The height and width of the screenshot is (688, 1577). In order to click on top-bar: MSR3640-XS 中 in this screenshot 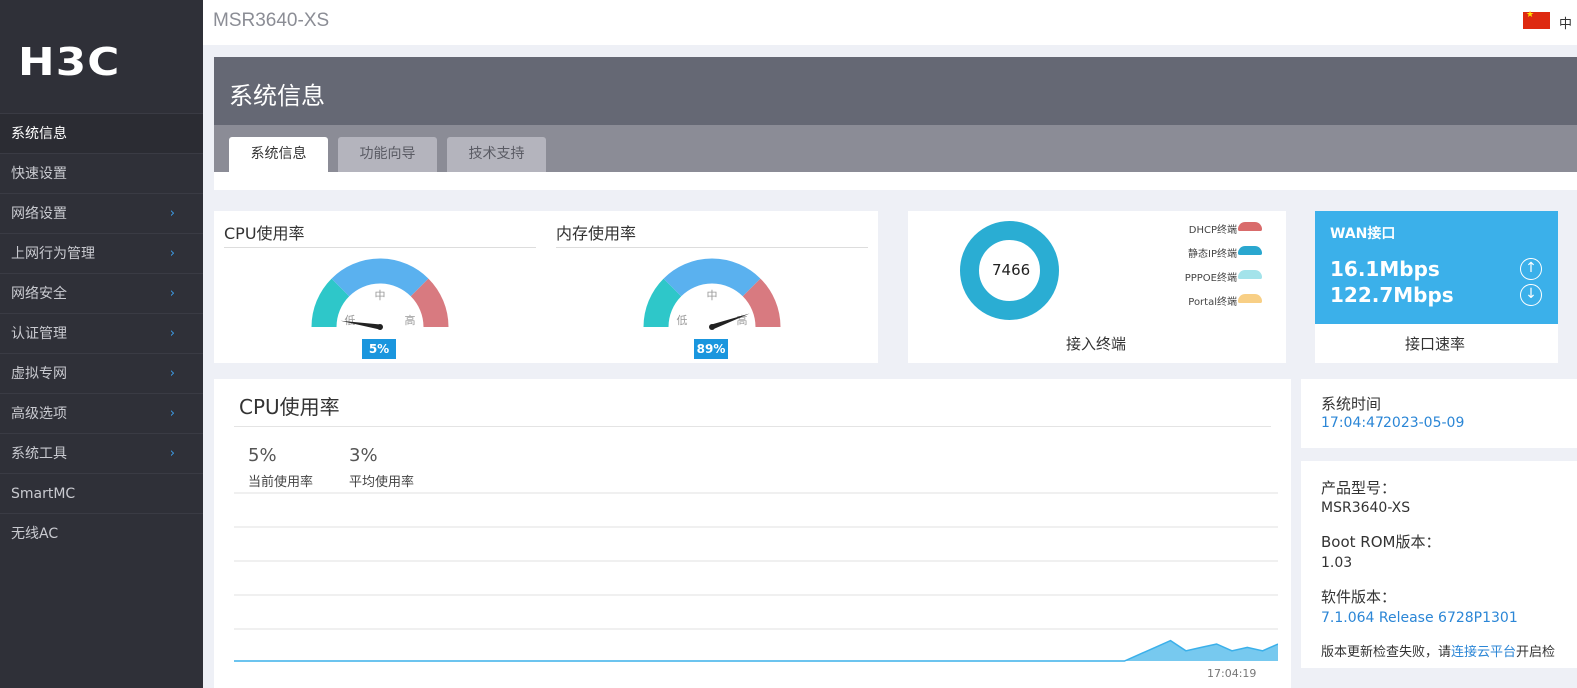, I will do `click(890, 22)`.